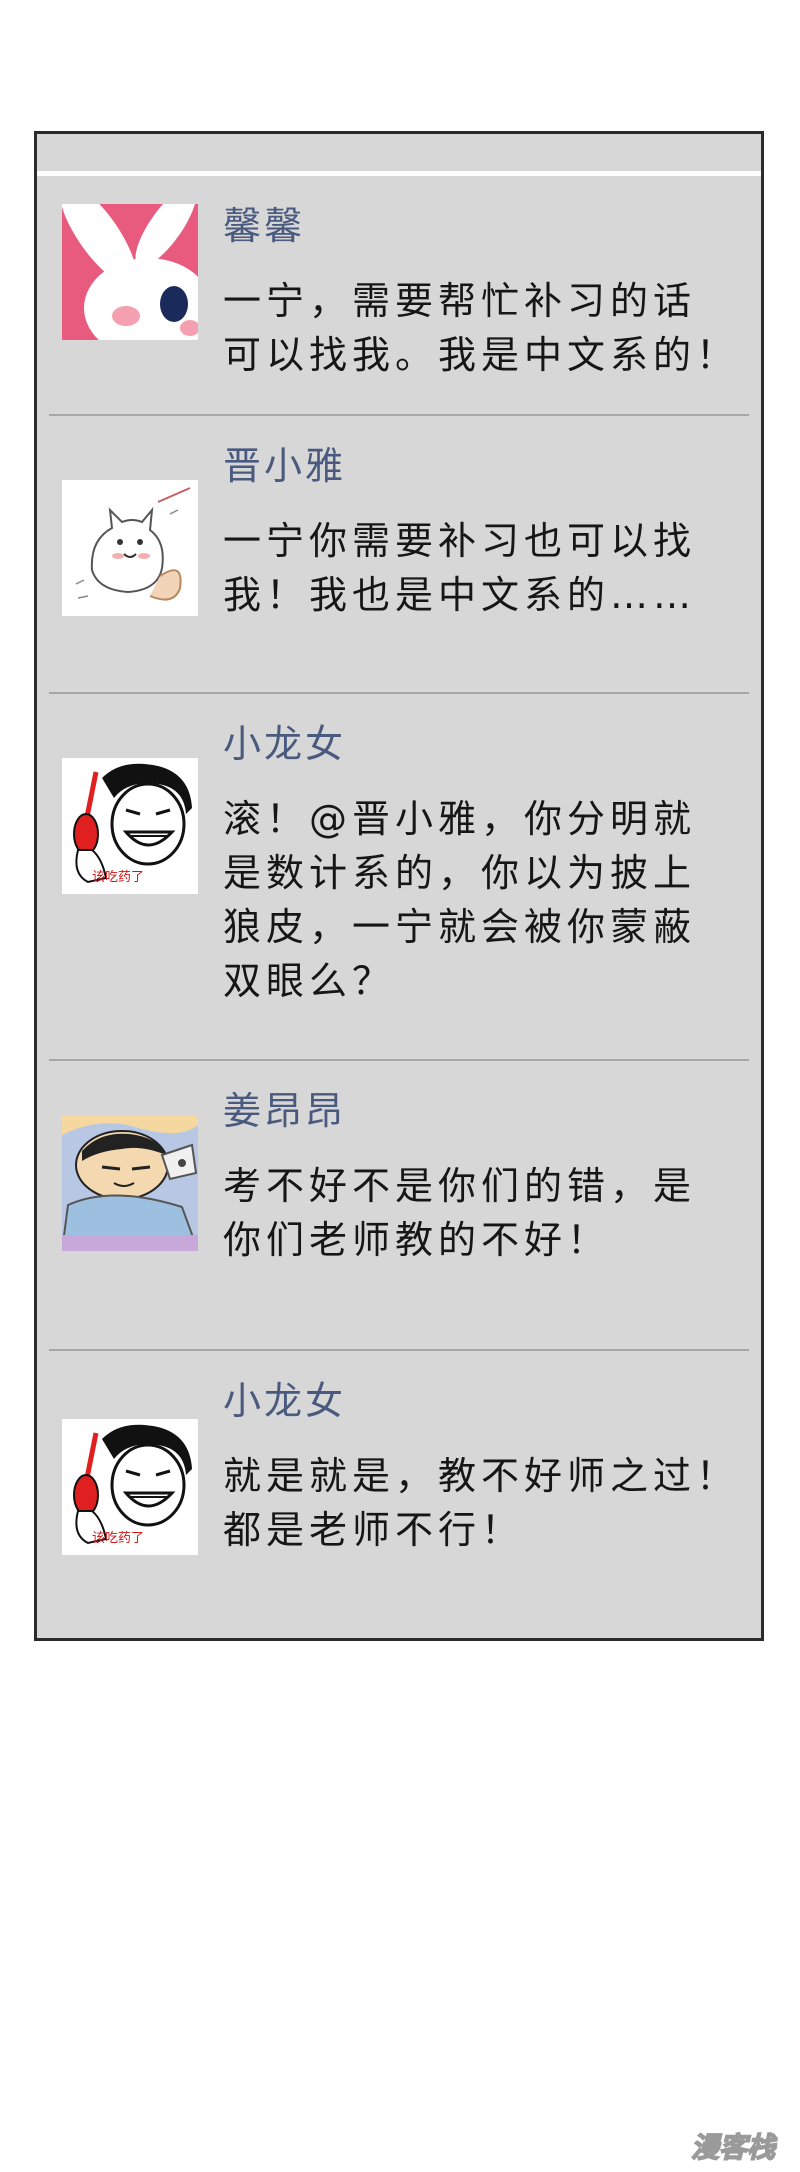 The height and width of the screenshot is (2172, 800). What do you see at coordinates (460, 1213) in the screenshot?
I see `comment-text: 考不好不是你们的错，是 你们老师教的不好！` at bounding box center [460, 1213].